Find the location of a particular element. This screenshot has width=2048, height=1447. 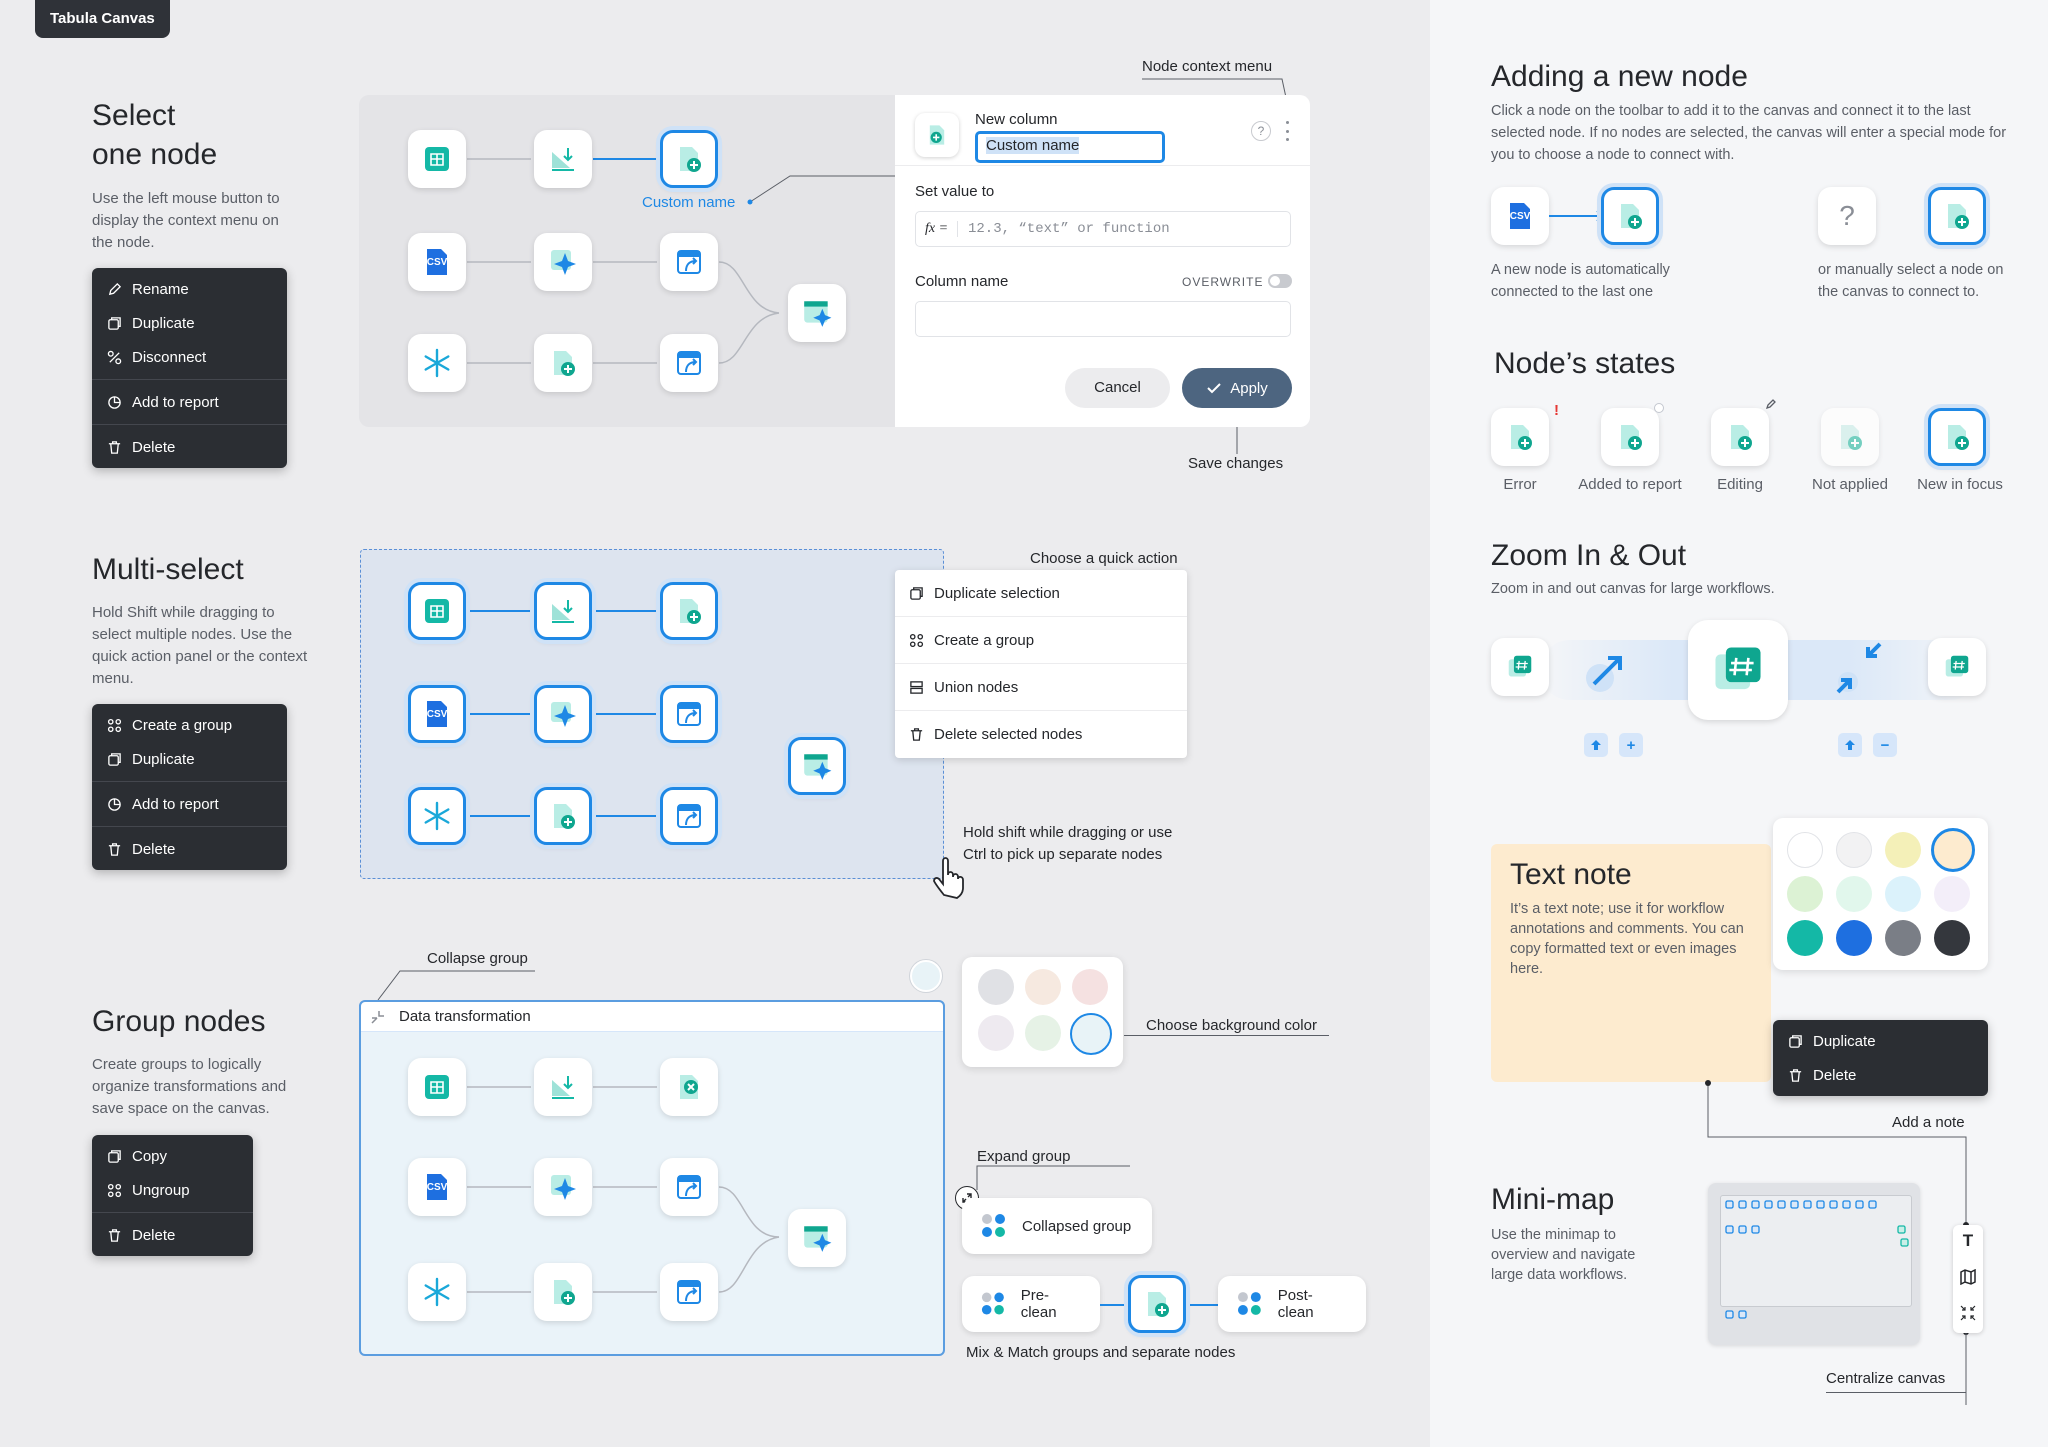

state-report-node is located at coordinates (1632, 434).